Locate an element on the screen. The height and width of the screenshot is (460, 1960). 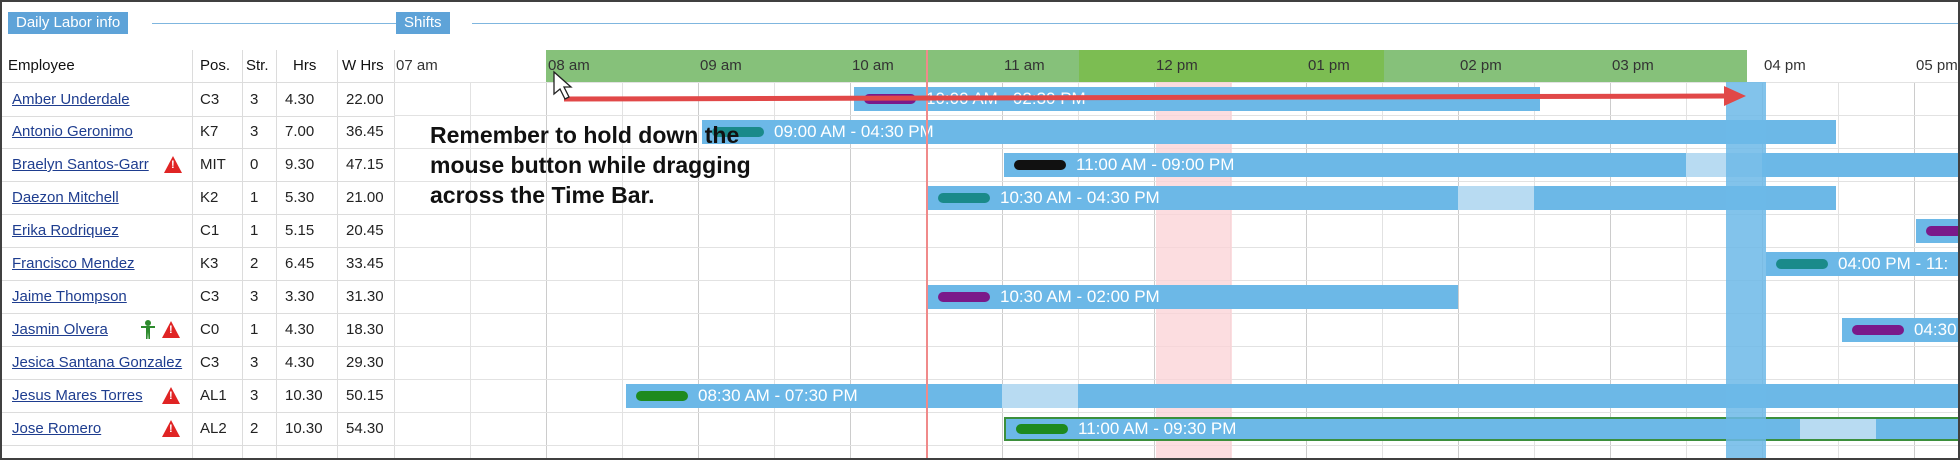
table-row: Jose Romero ! AL2 2 10.30 54.30 is located at coordinates (198, 429).